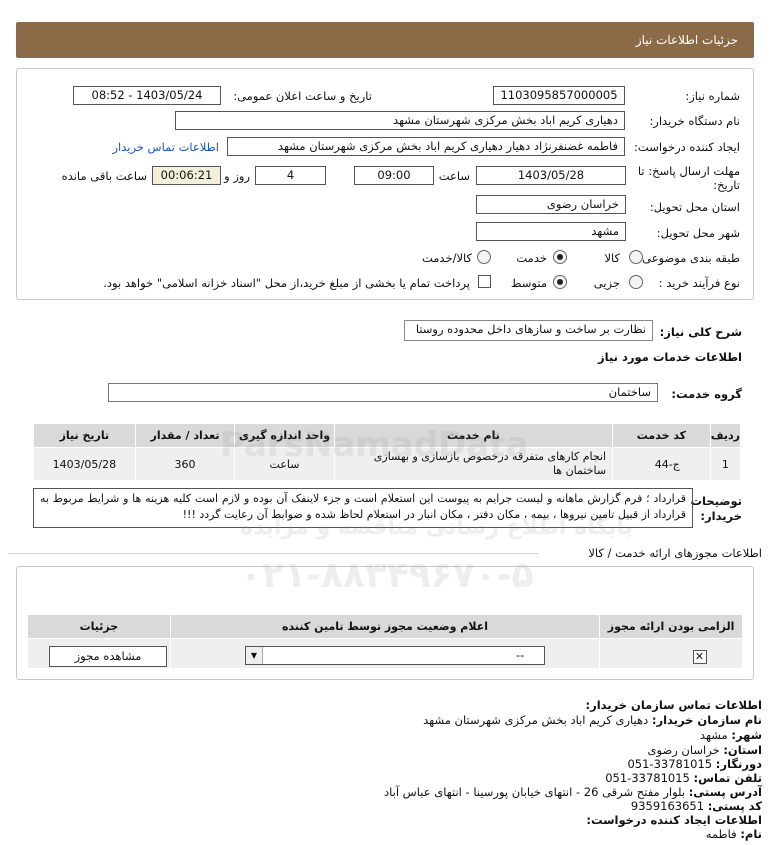 Image resolution: width=770 pixels, height=845 pixels. Describe the element at coordinates (185, 464) in the screenshot. I see `cell-qty: 360` at that location.